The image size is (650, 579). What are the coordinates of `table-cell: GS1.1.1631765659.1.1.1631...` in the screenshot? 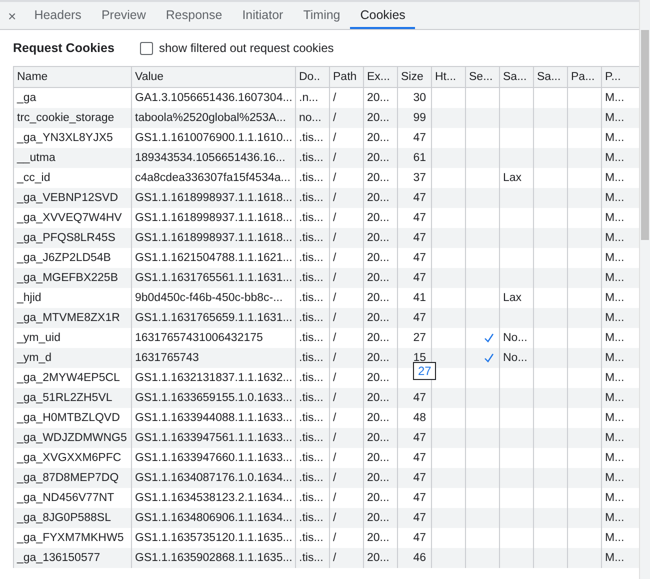 It's located at (214, 318).